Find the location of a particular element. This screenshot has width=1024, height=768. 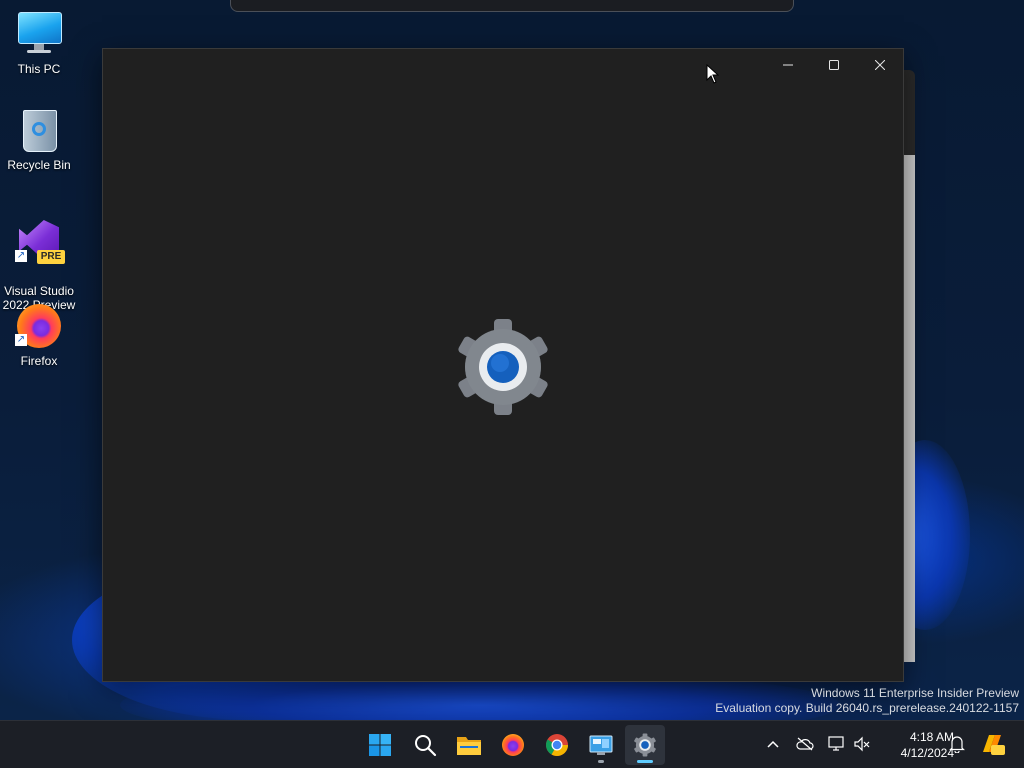

close-button is located at coordinates (880, 65).